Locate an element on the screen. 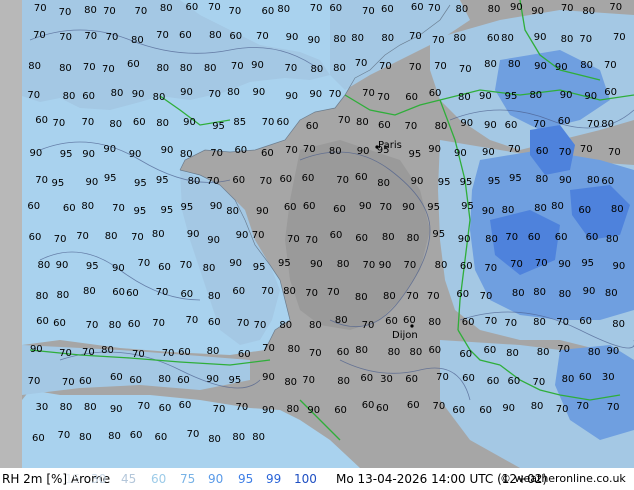 This screenshot has width=634, height=490. legend-level-15: 15 is located at coordinates (73, 479).